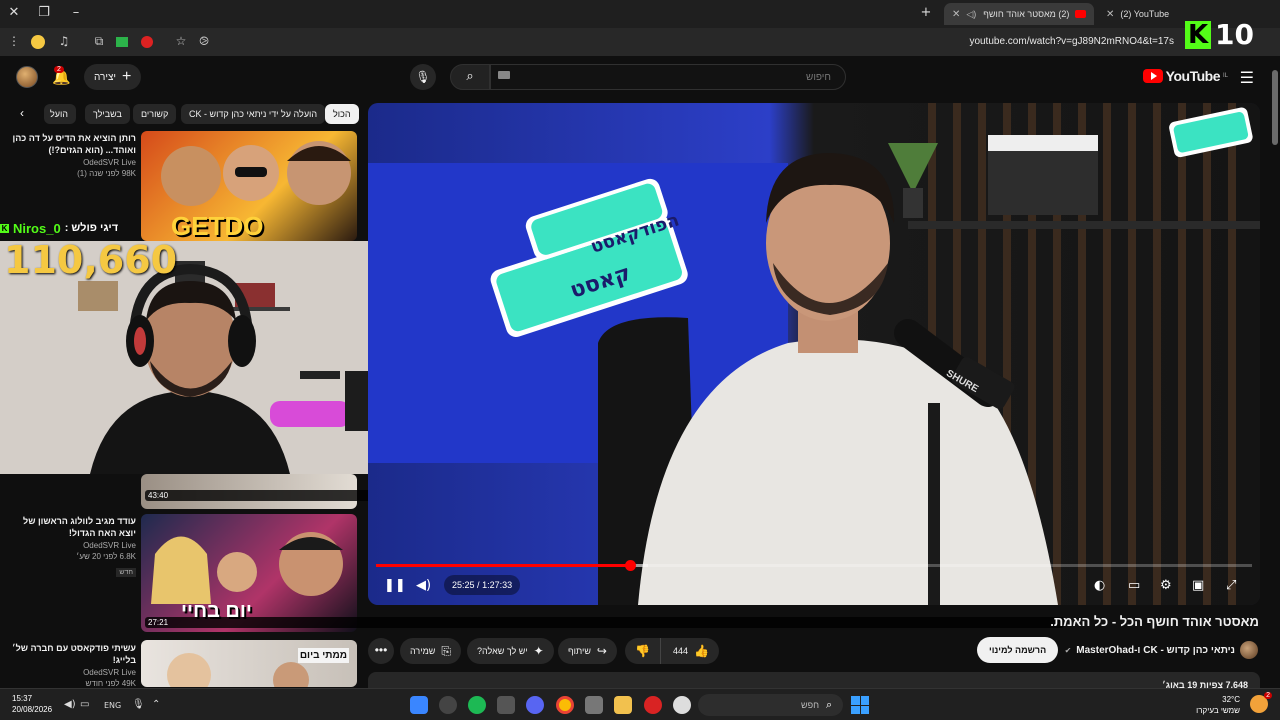  I want to click on tray-expand-icon: ⌃, so click(156, 704).